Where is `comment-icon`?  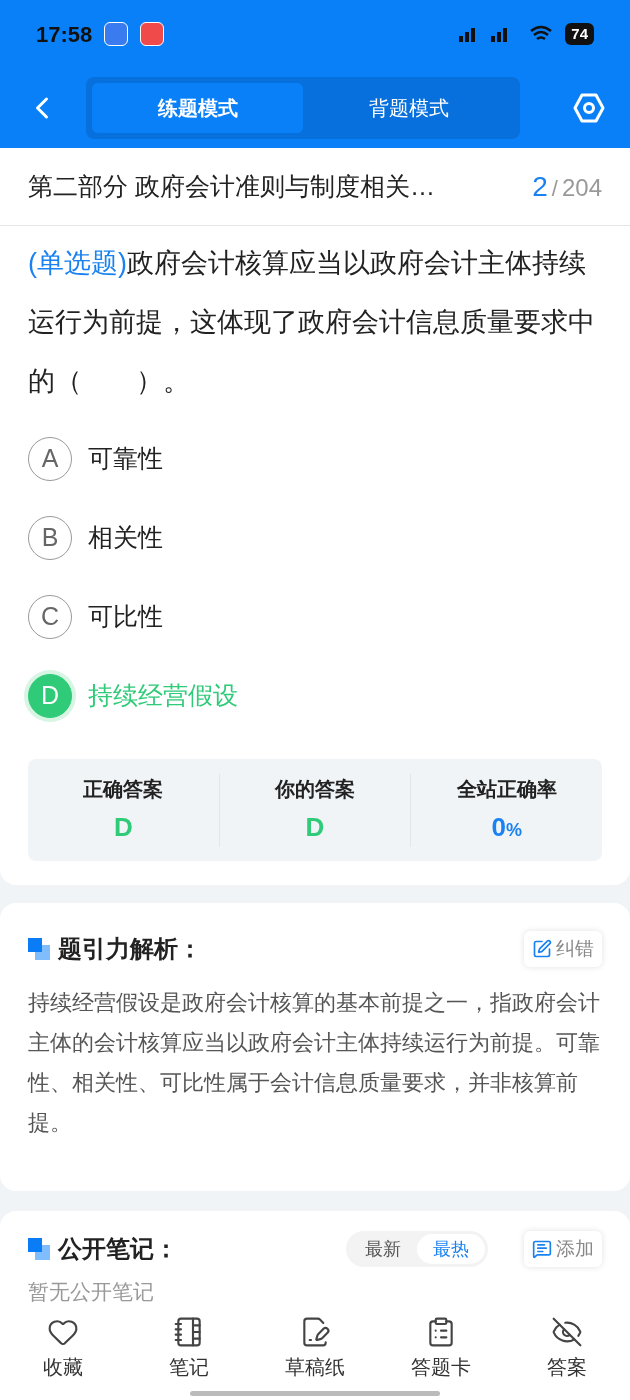
comment-icon is located at coordinates (542, 1249).